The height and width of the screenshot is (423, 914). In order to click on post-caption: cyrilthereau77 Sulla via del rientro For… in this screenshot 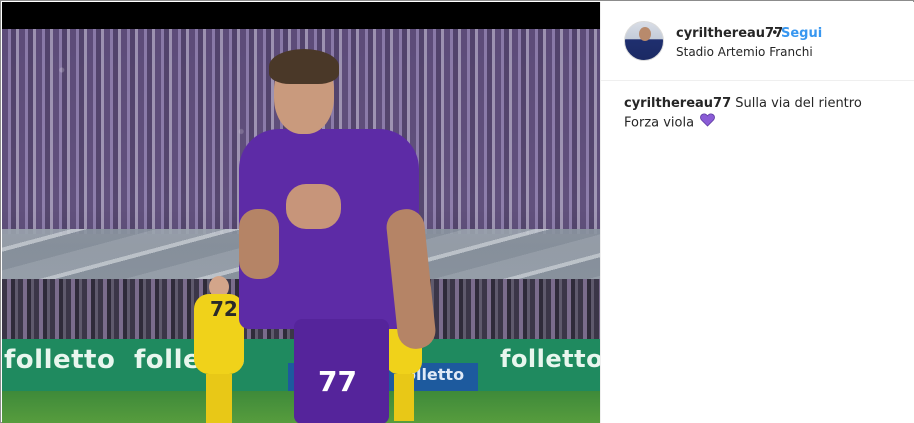, I will do `click(764, 114)`.